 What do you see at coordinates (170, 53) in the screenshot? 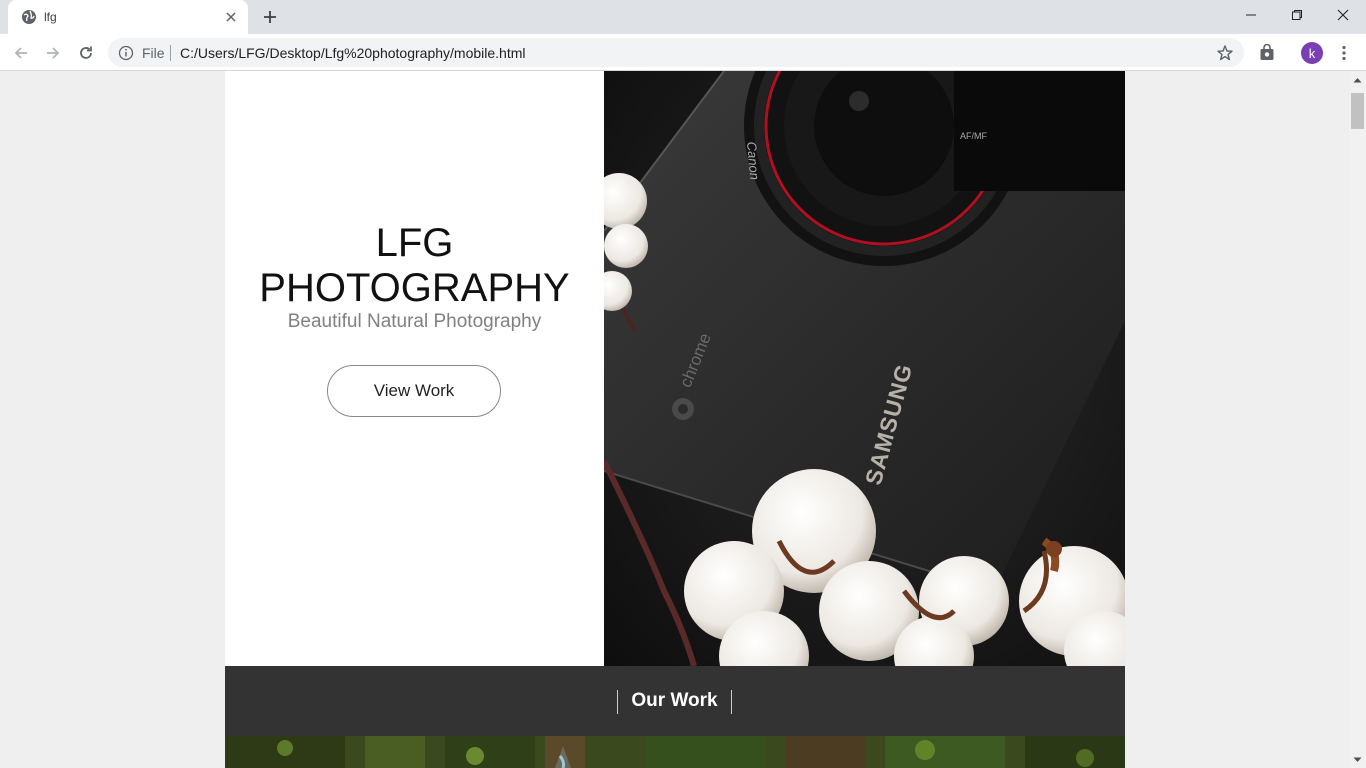
I see `omnibox-divider` at bounding box center [170, 53].